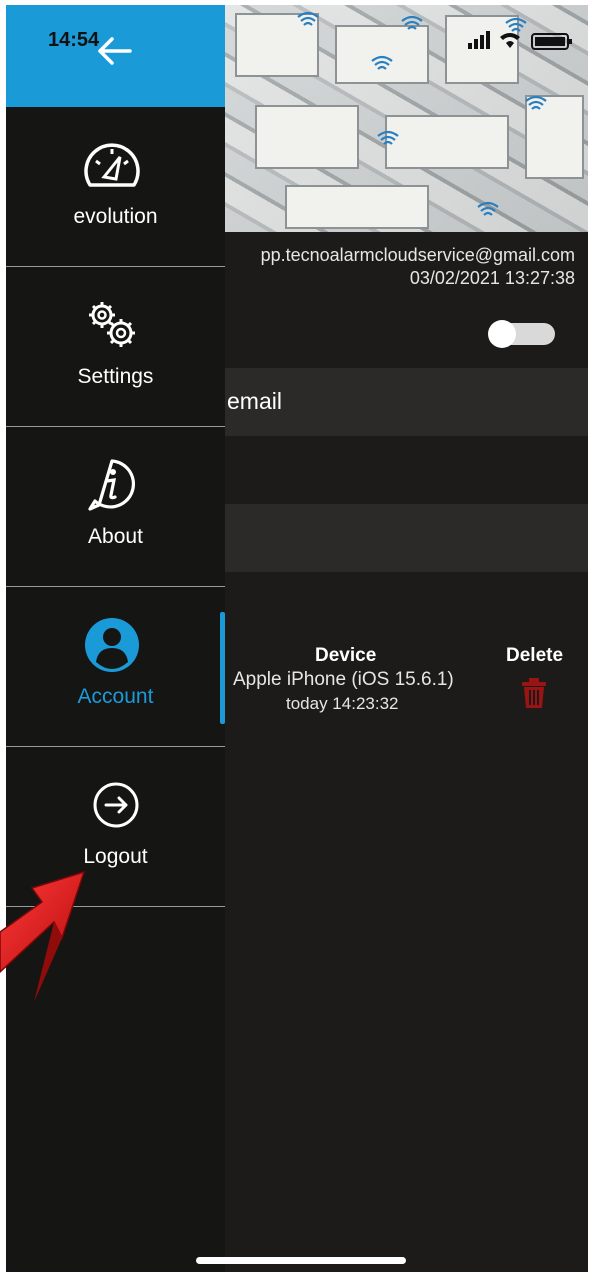  I want to click on info-icon, so click(111, 485).